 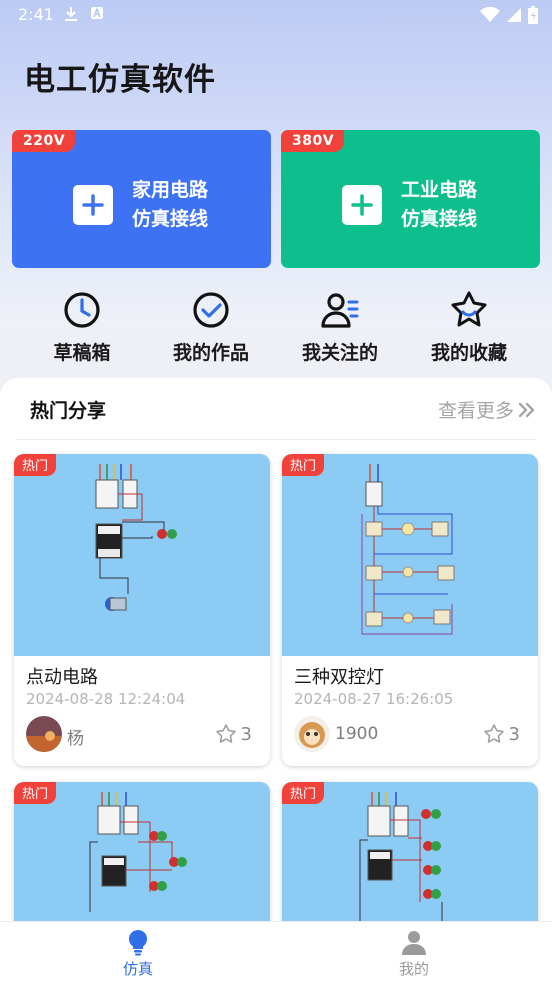 What do you see at coordinates (82, 310) in the screenshot?
I see `clock-icon` at bounding box center [82, 310].